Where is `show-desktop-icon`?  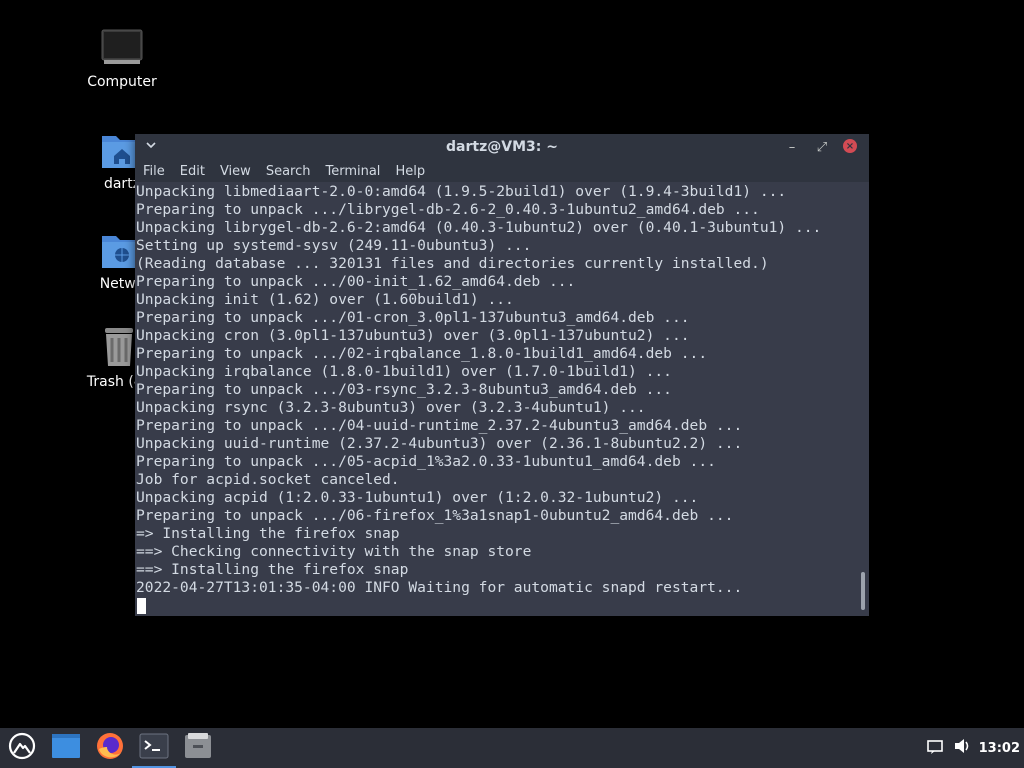
show-desktop-icon is located at coordinates (66, 748).